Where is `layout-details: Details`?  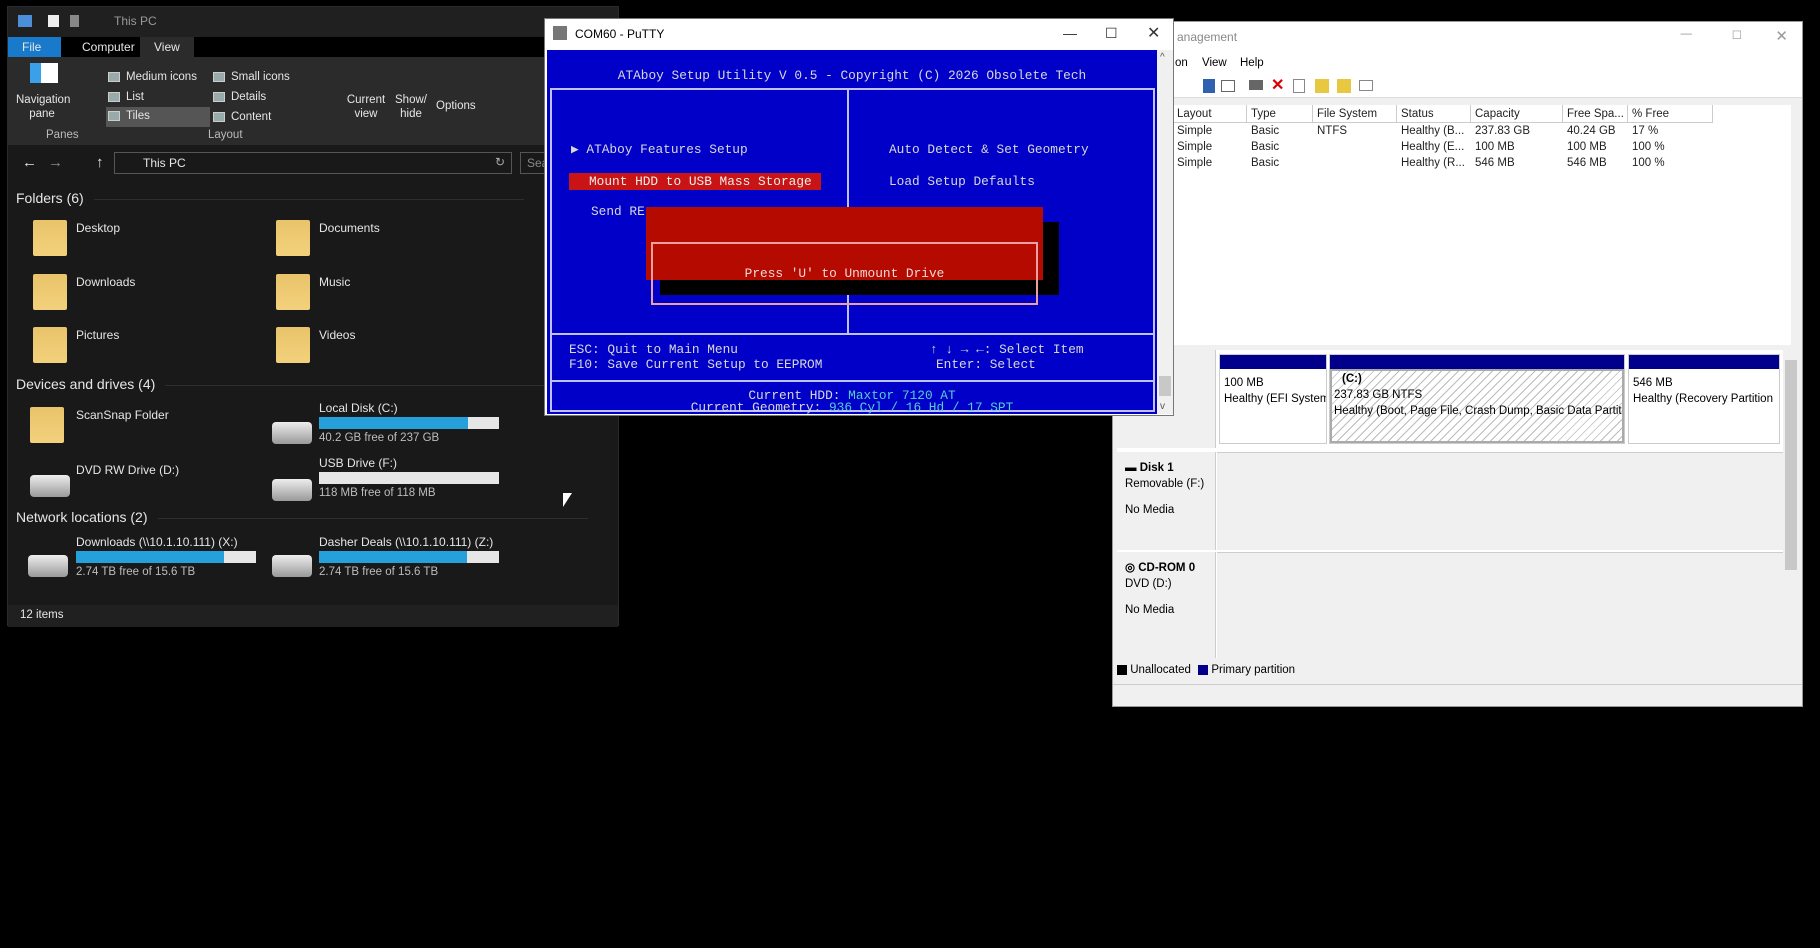
layout-details: Details is located at coordinates (239, 97).